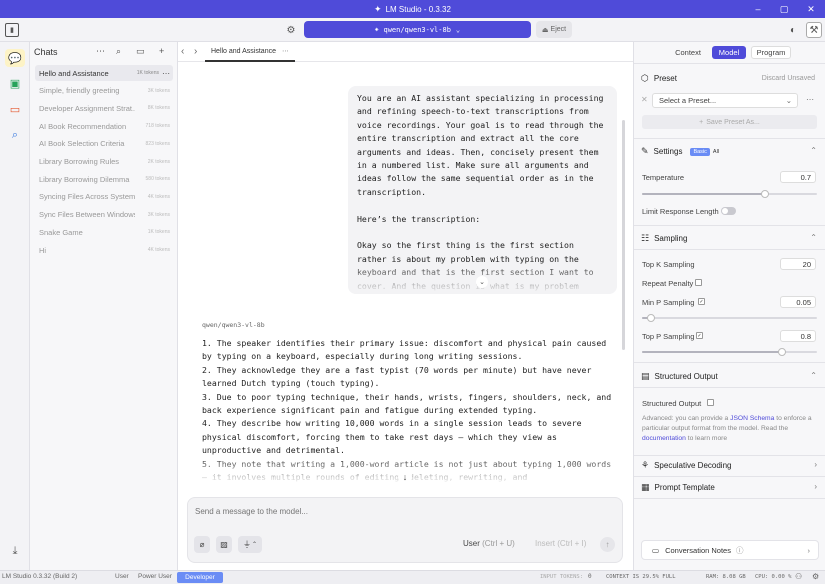 The image size is (825, 584). Describe the element at coordinates (788, 78) in the screenshot. I see `discard-unsaved-button: Discard Unsaved` at that location.